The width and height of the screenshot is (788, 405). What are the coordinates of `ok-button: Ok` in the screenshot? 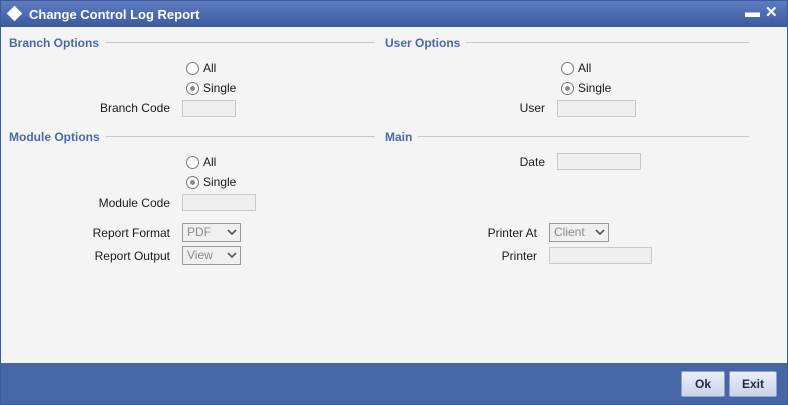 It's located at (703, 384).